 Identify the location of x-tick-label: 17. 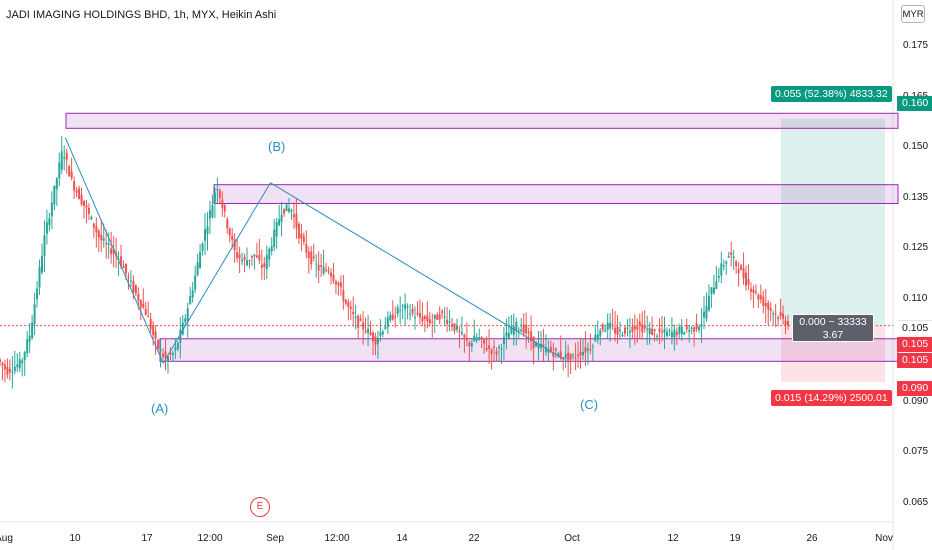
(147, 538).